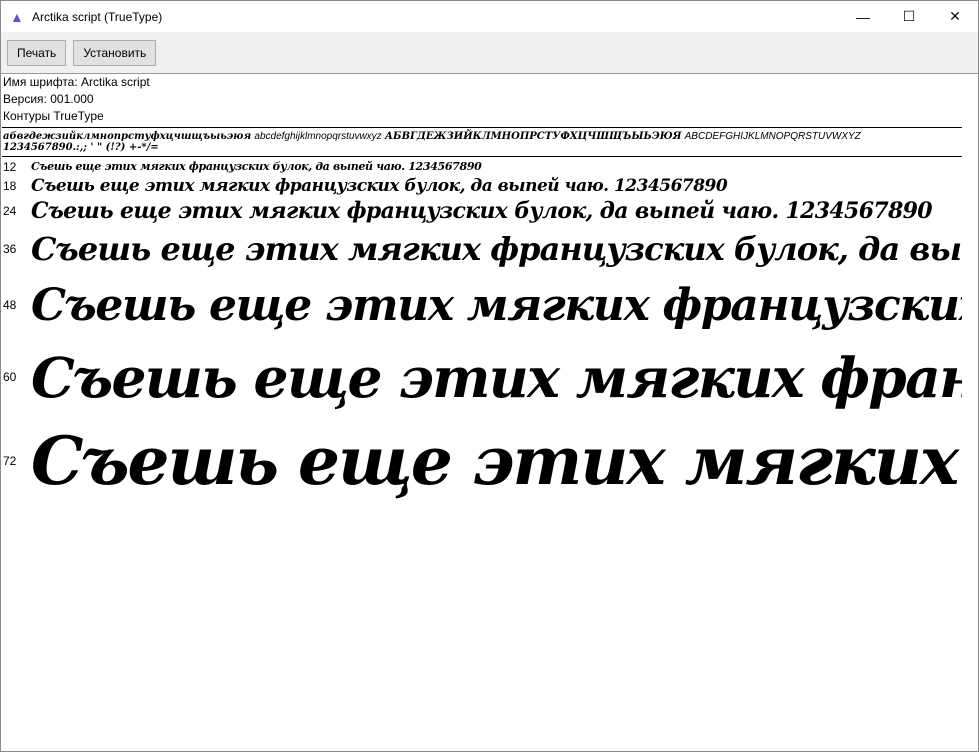 The image size is (979, 752). I want to click on latin-lowercase: abcdefghijklmnopqrstuvwxyz, so click(318, 136).